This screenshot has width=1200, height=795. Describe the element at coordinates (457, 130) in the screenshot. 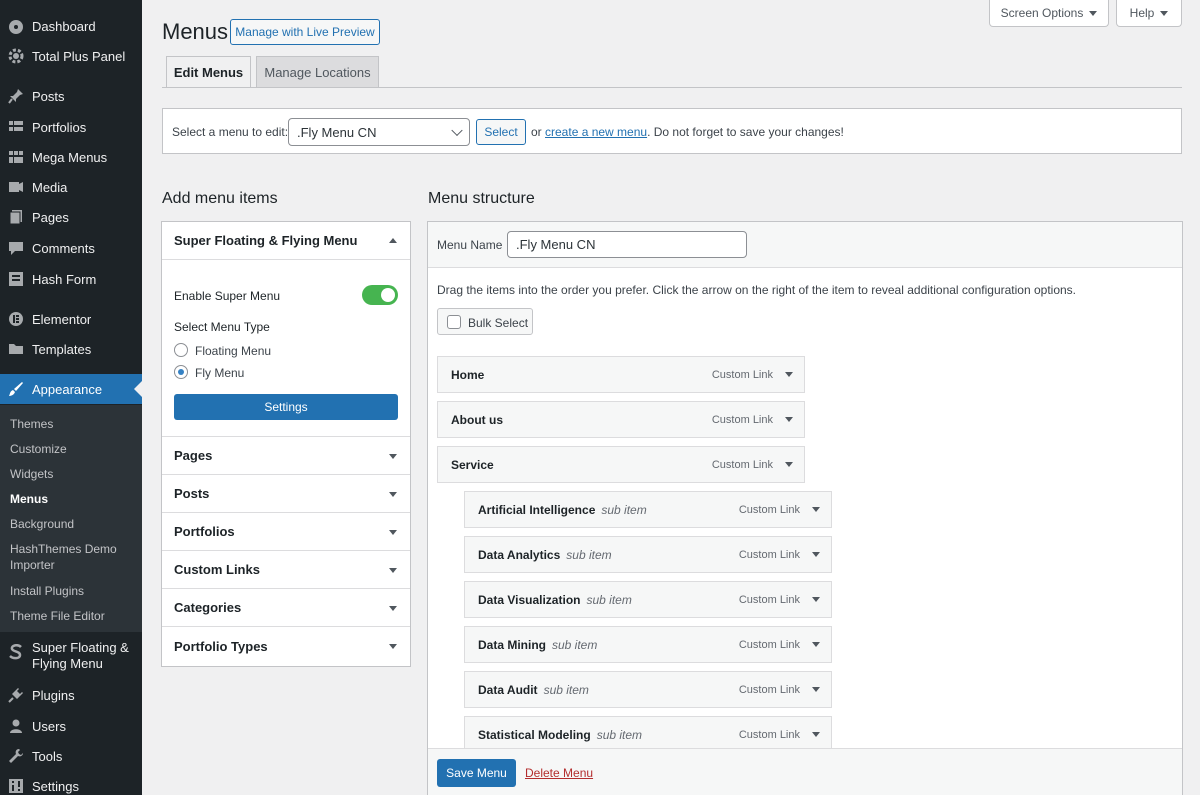

I see `chevron-down-icon` at that location.